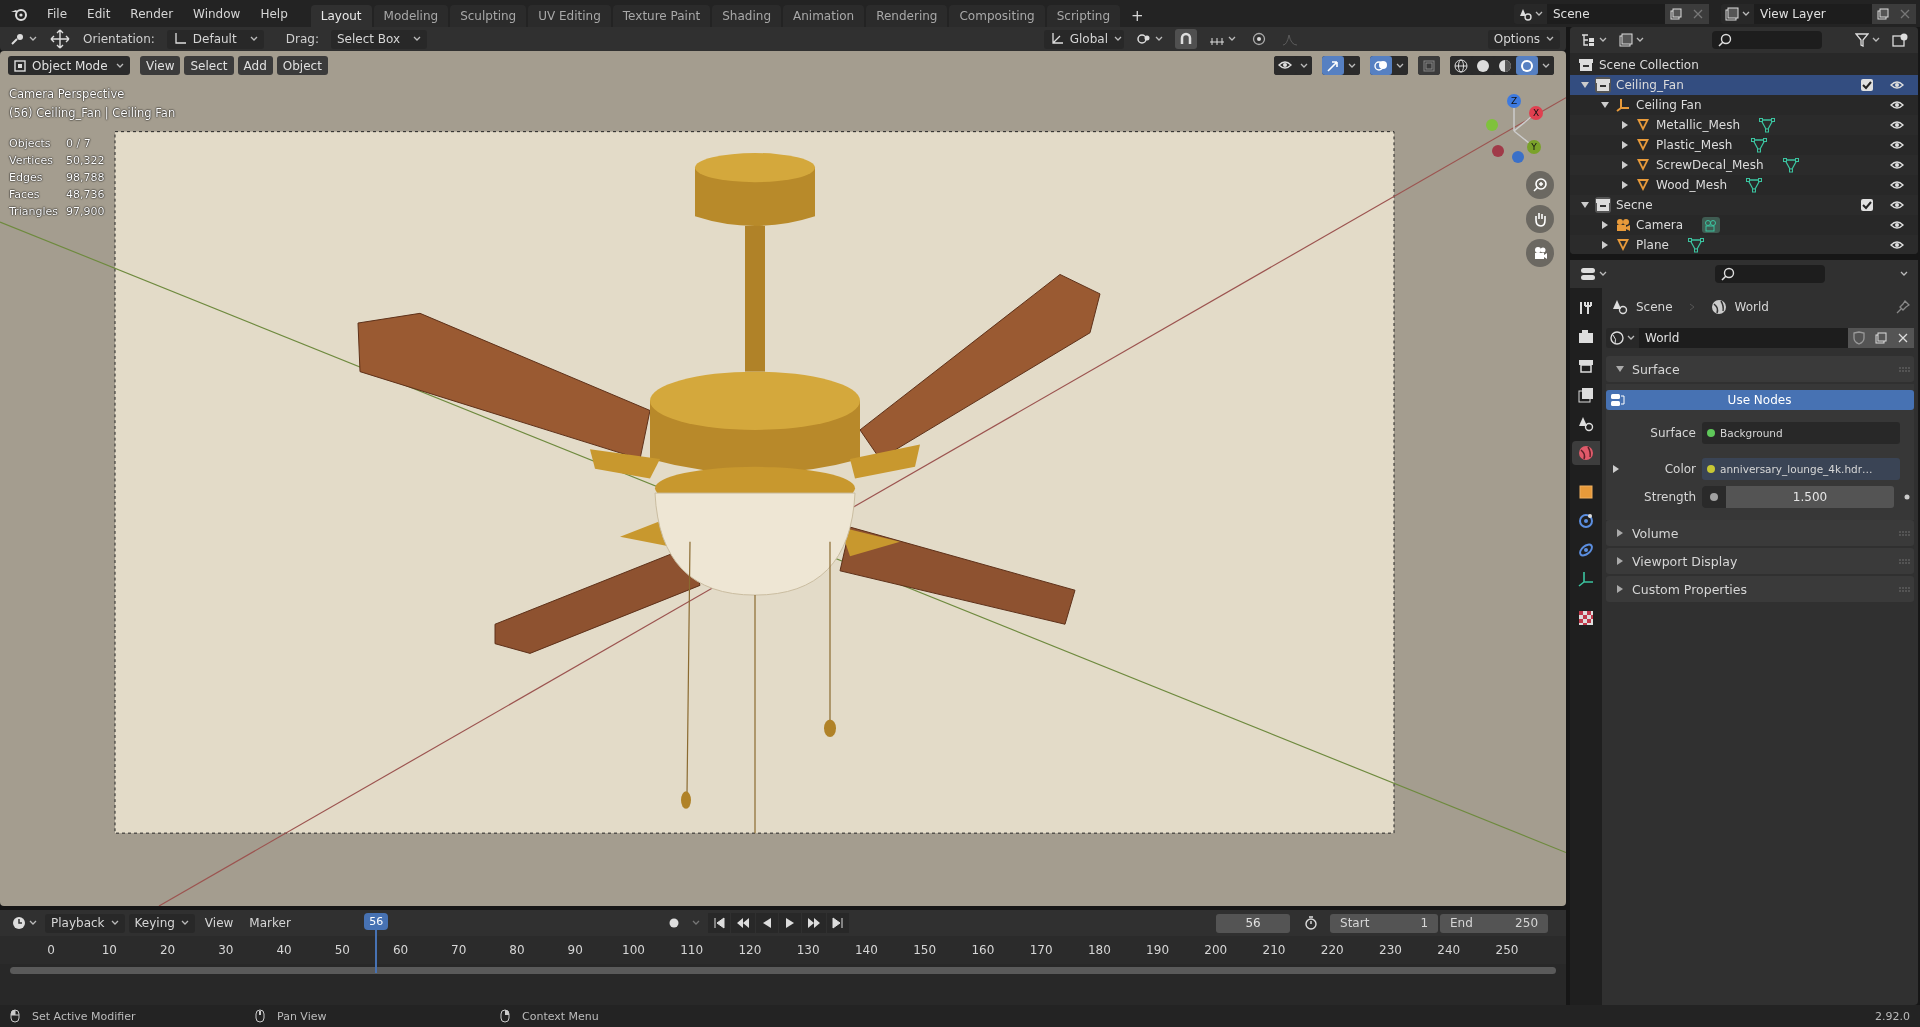  Describe the element at coordinates (1744, 145) in the screenshot. I see `tree-item: Plastic_Mesh` at that location.